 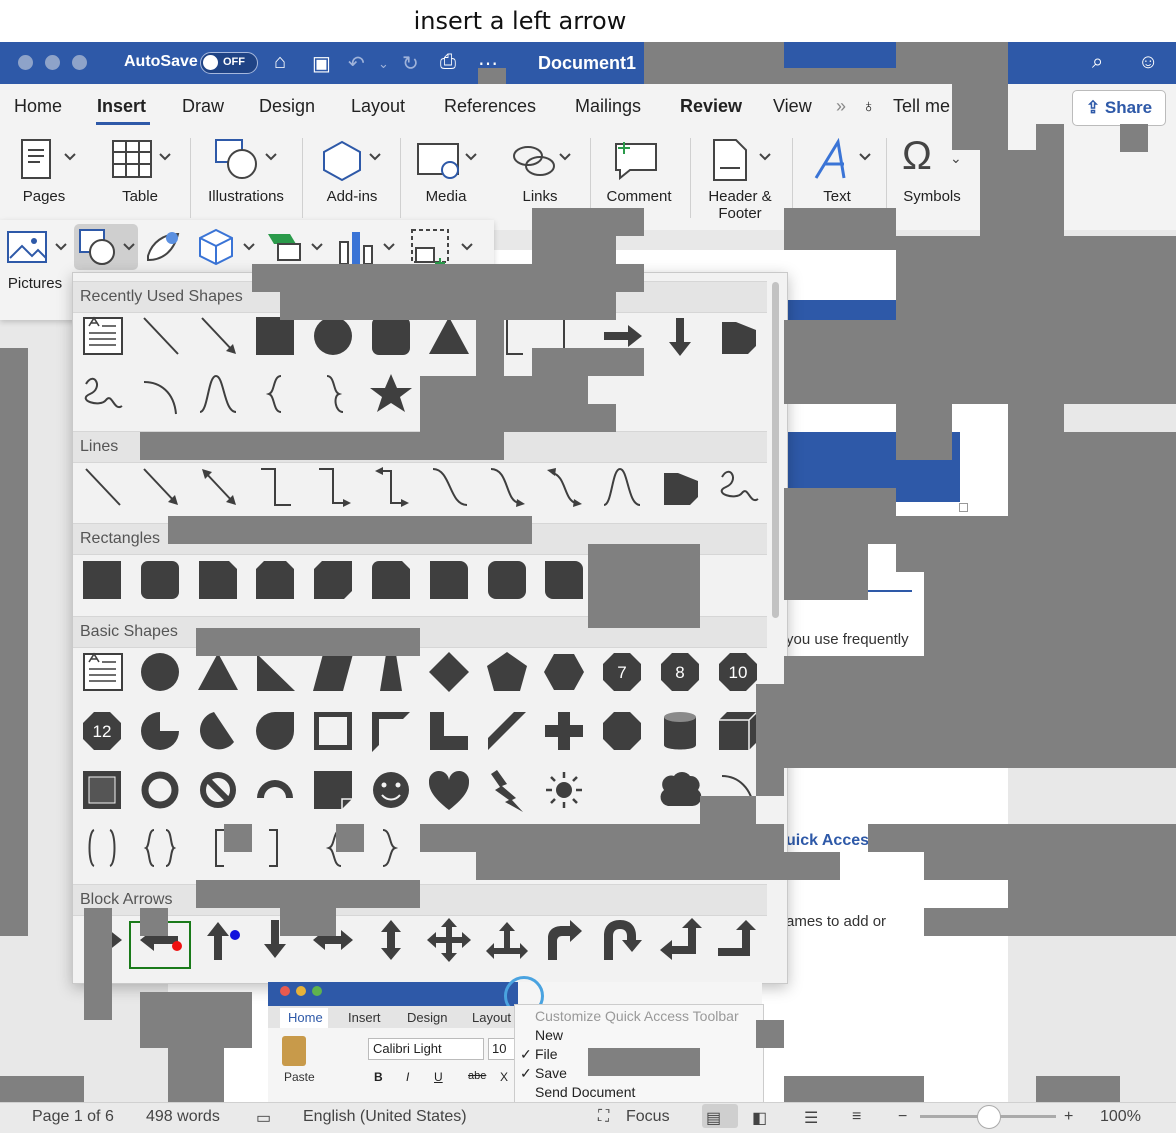 What do you see at coordinates (280, 62) in the screenshot?
I see `home-icon: ⌂` at bounding box center [280, 62].